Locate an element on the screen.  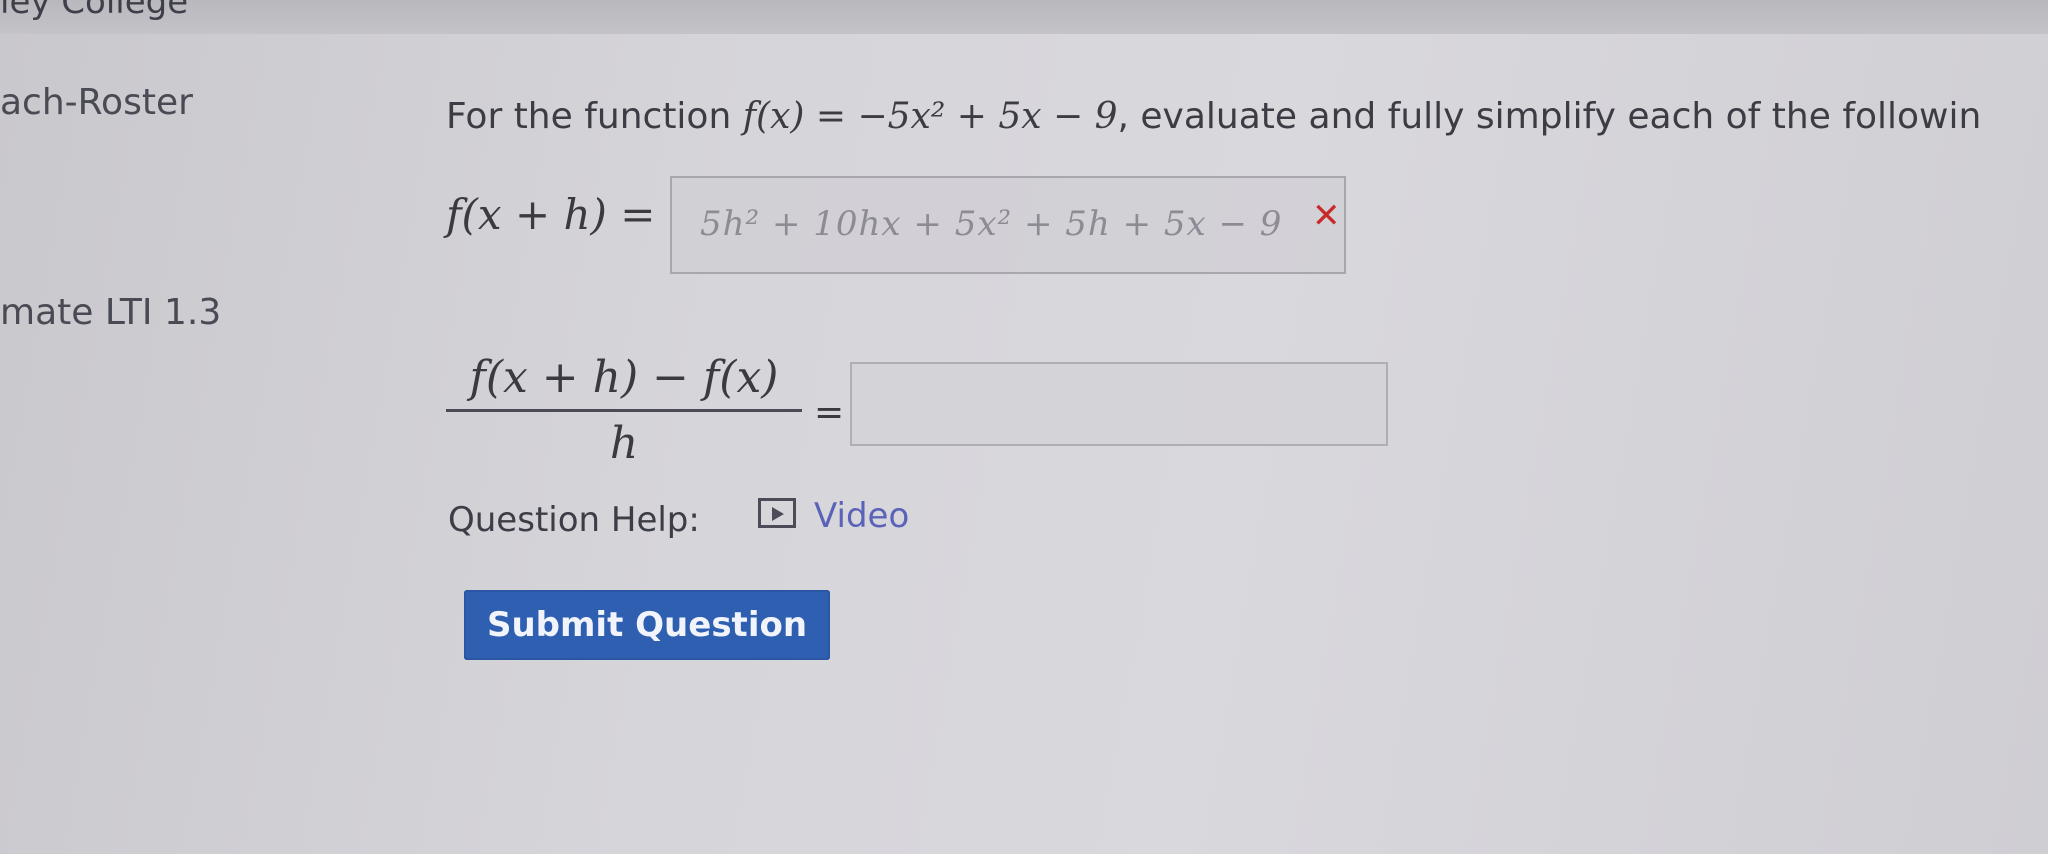
fraction-numerator: f(x + h) − f(x) is located at coordinates (624, 377).